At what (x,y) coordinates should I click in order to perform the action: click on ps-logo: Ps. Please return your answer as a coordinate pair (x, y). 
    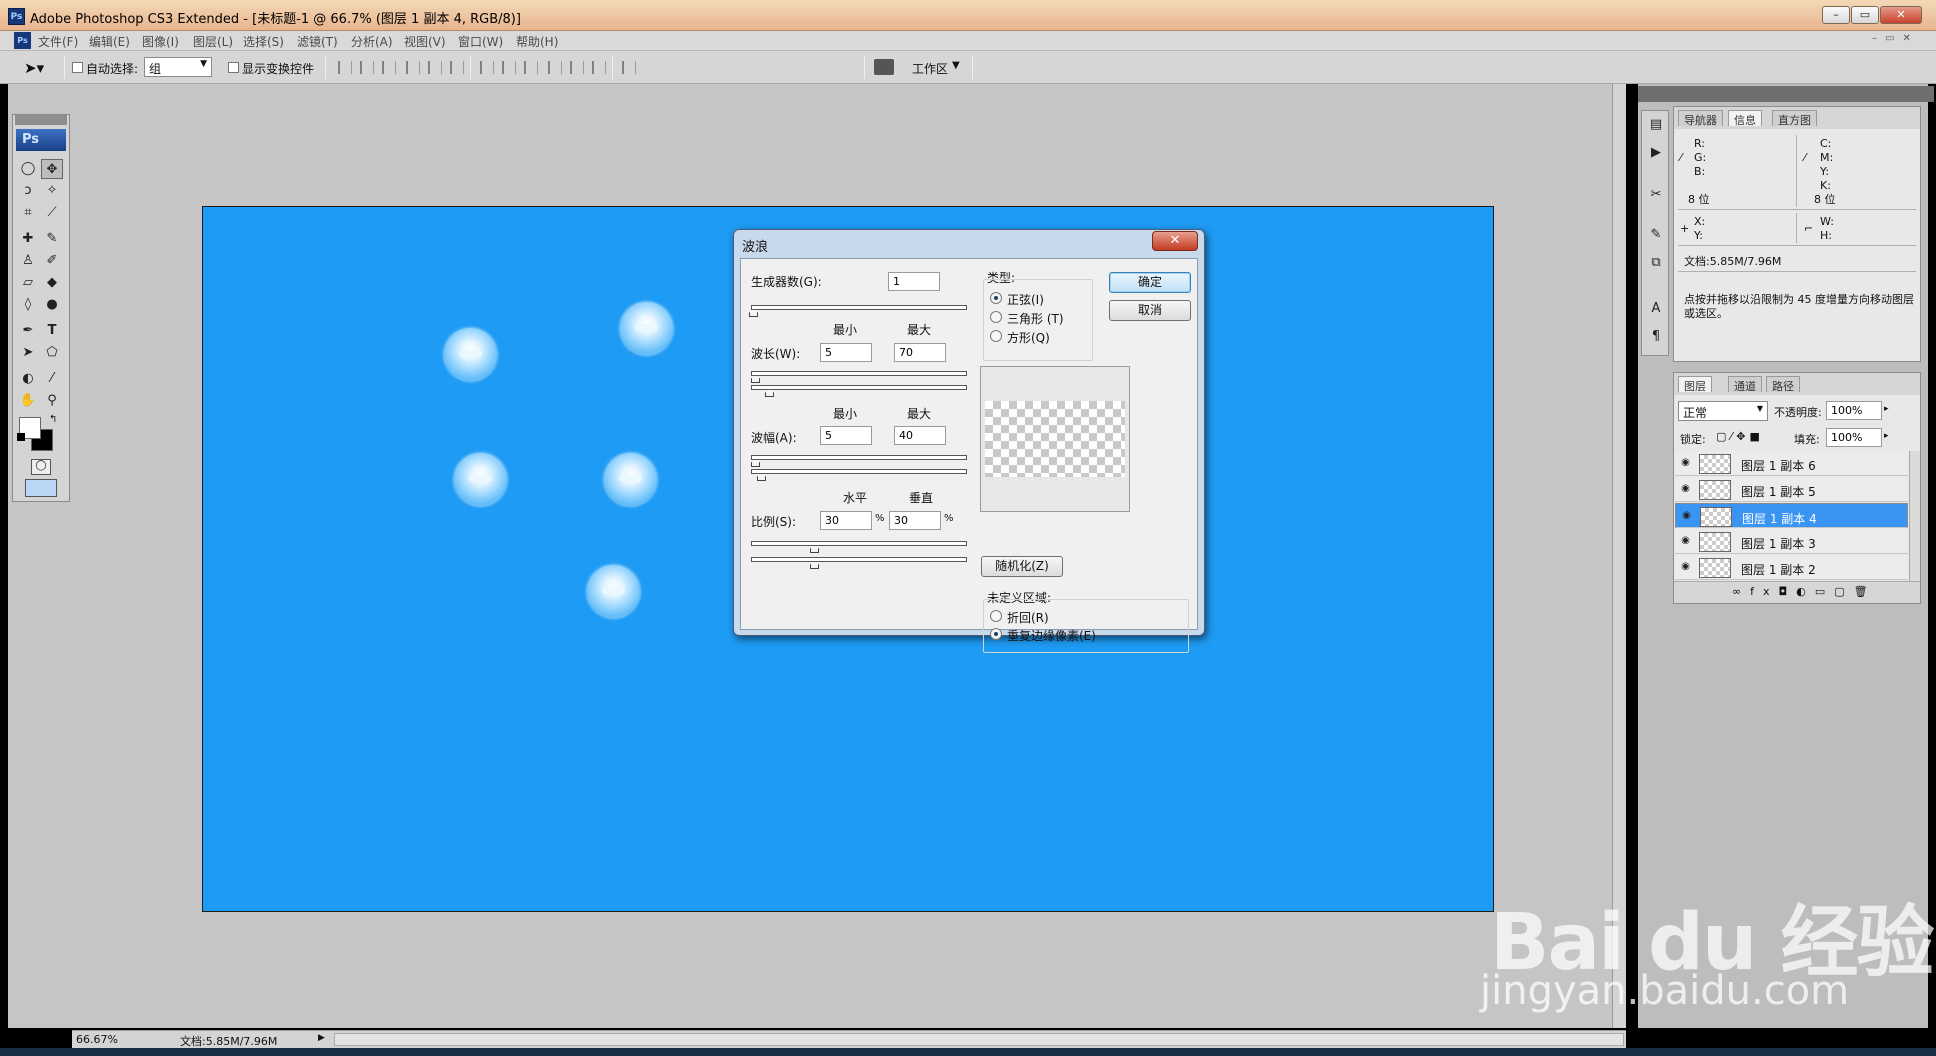
    Looking at the image, I should click on (41, 140).